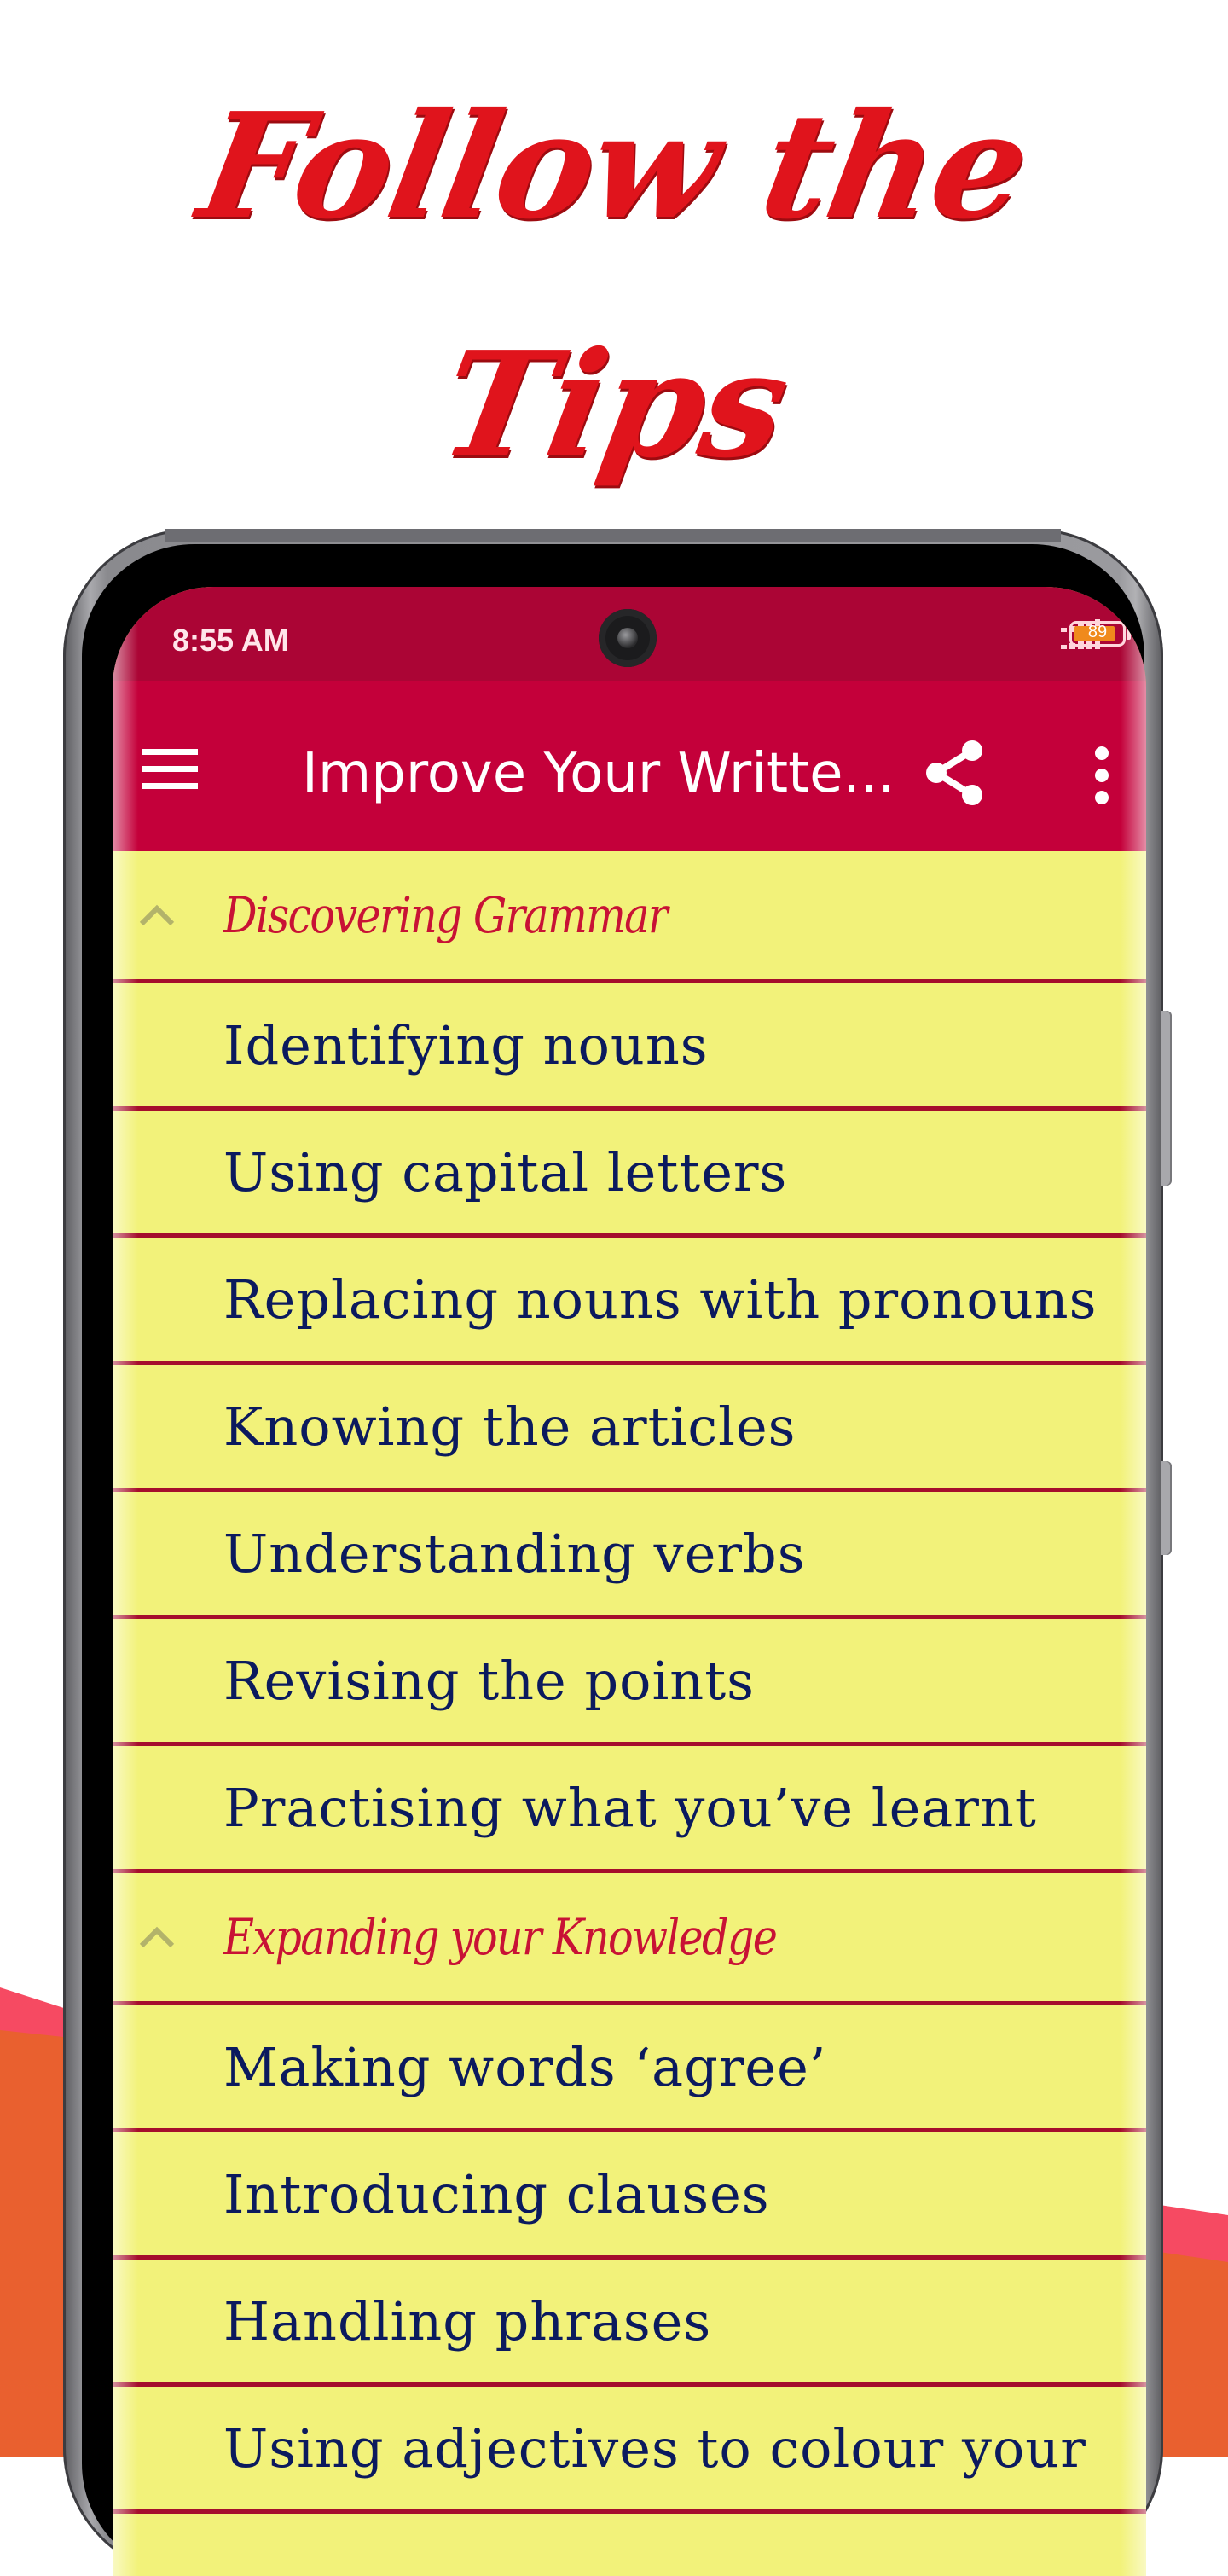 The image size is (1228, 2576). What do you see at coordinates (496, 2193) in the screenshot?
I see `list-item-label: Introducing clauses` at bounding box center [496, 2193].